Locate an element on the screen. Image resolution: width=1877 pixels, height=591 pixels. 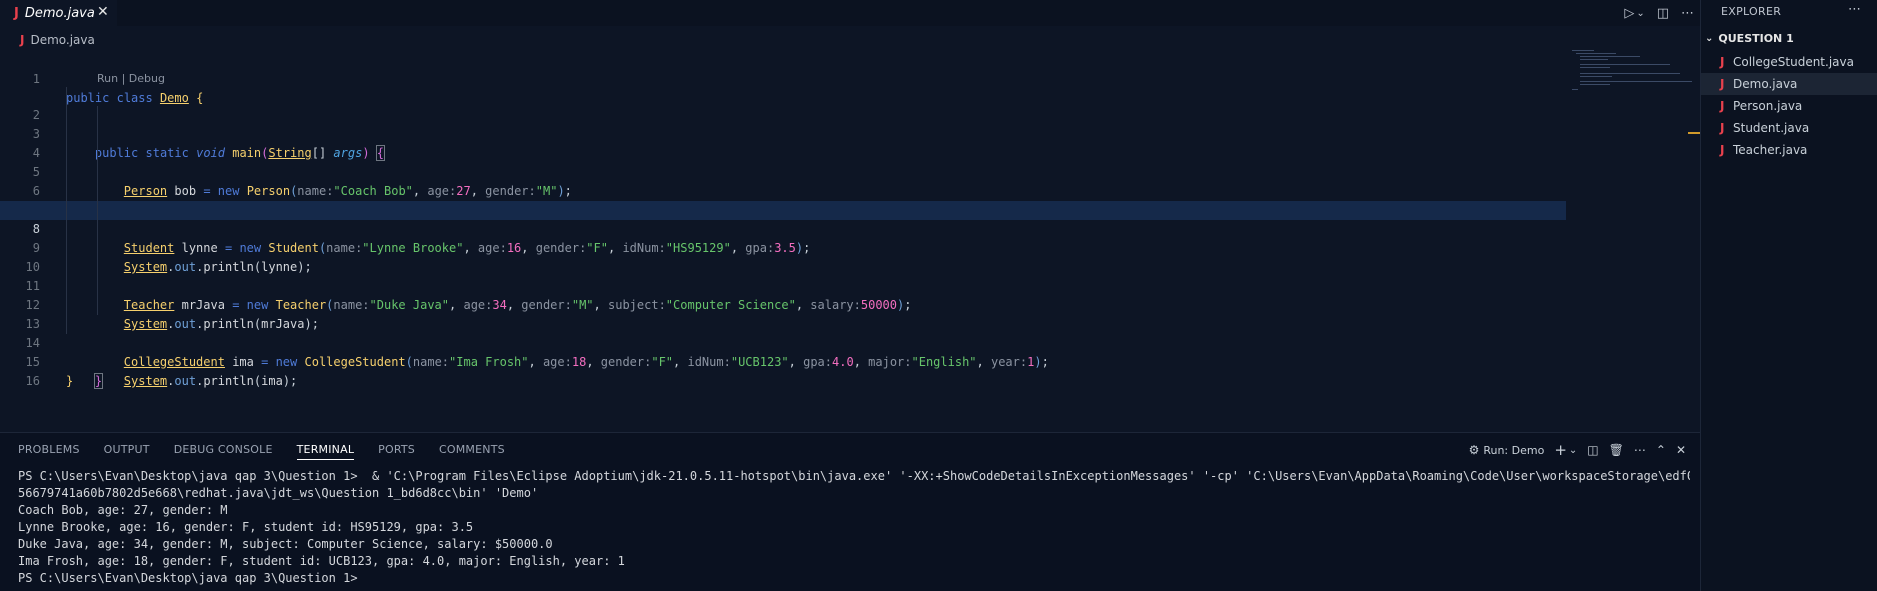
tab-ports: PORTS is located at coordinates (396, 451).